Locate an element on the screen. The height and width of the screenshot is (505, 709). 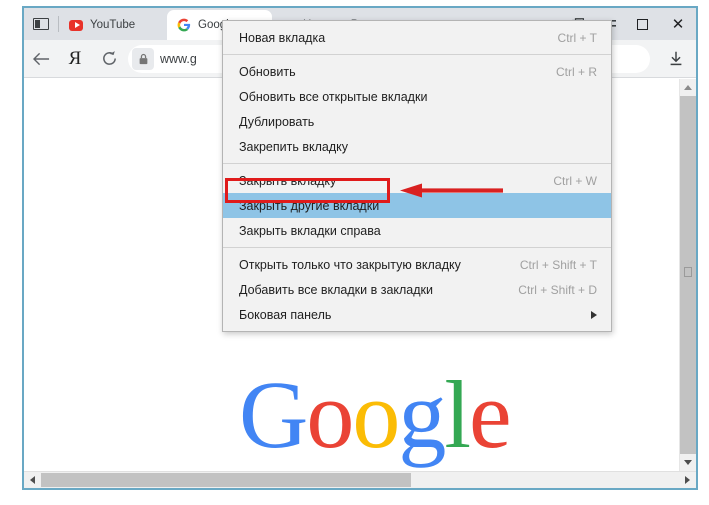
menu-item: Дублировать is located at coordinates (417, 121).